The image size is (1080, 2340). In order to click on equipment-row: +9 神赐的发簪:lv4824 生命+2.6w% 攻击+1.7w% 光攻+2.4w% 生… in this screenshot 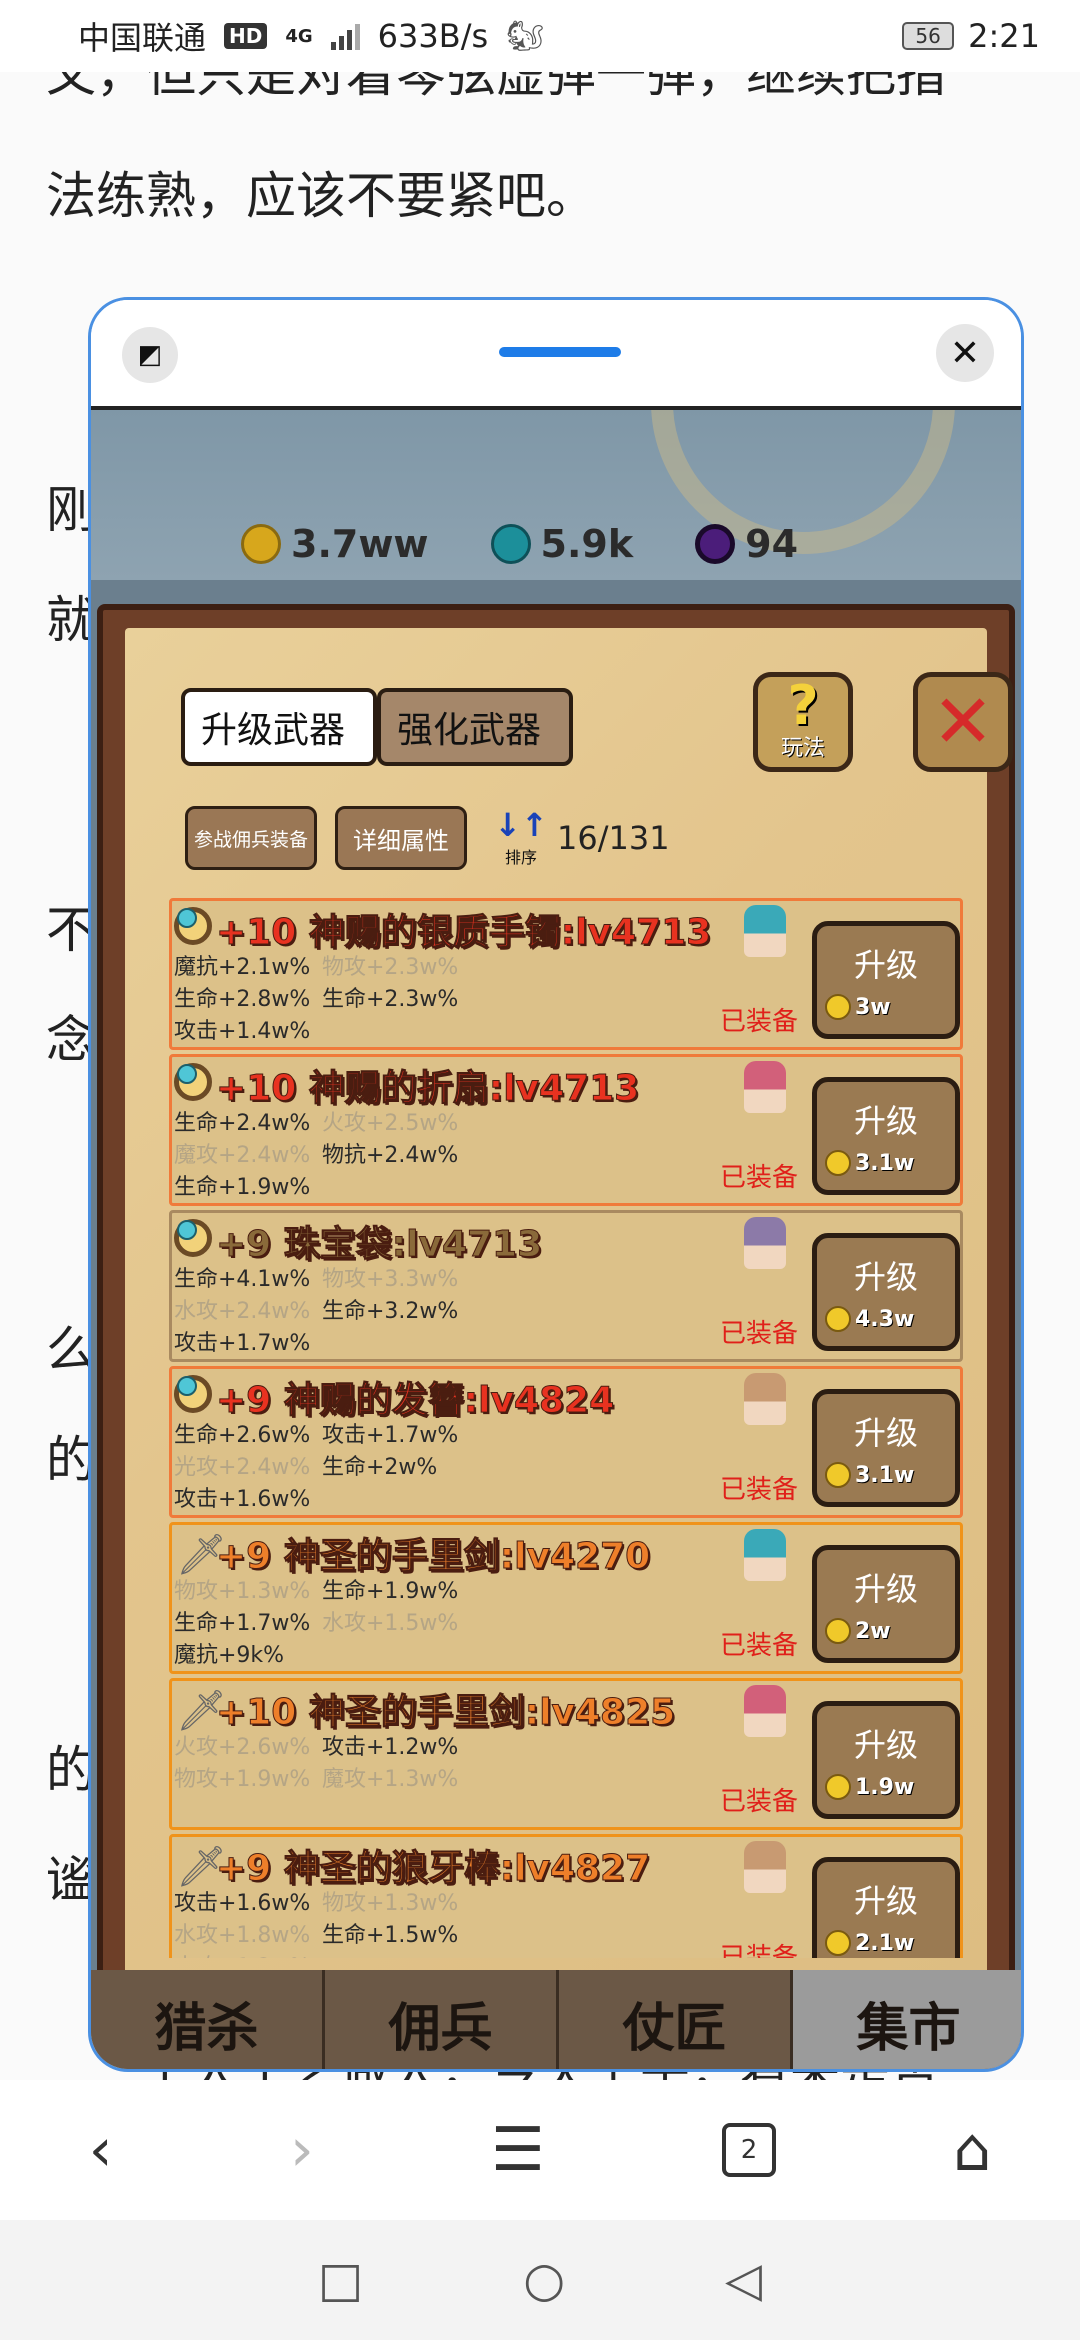, I will do `click(566, 1442)`.